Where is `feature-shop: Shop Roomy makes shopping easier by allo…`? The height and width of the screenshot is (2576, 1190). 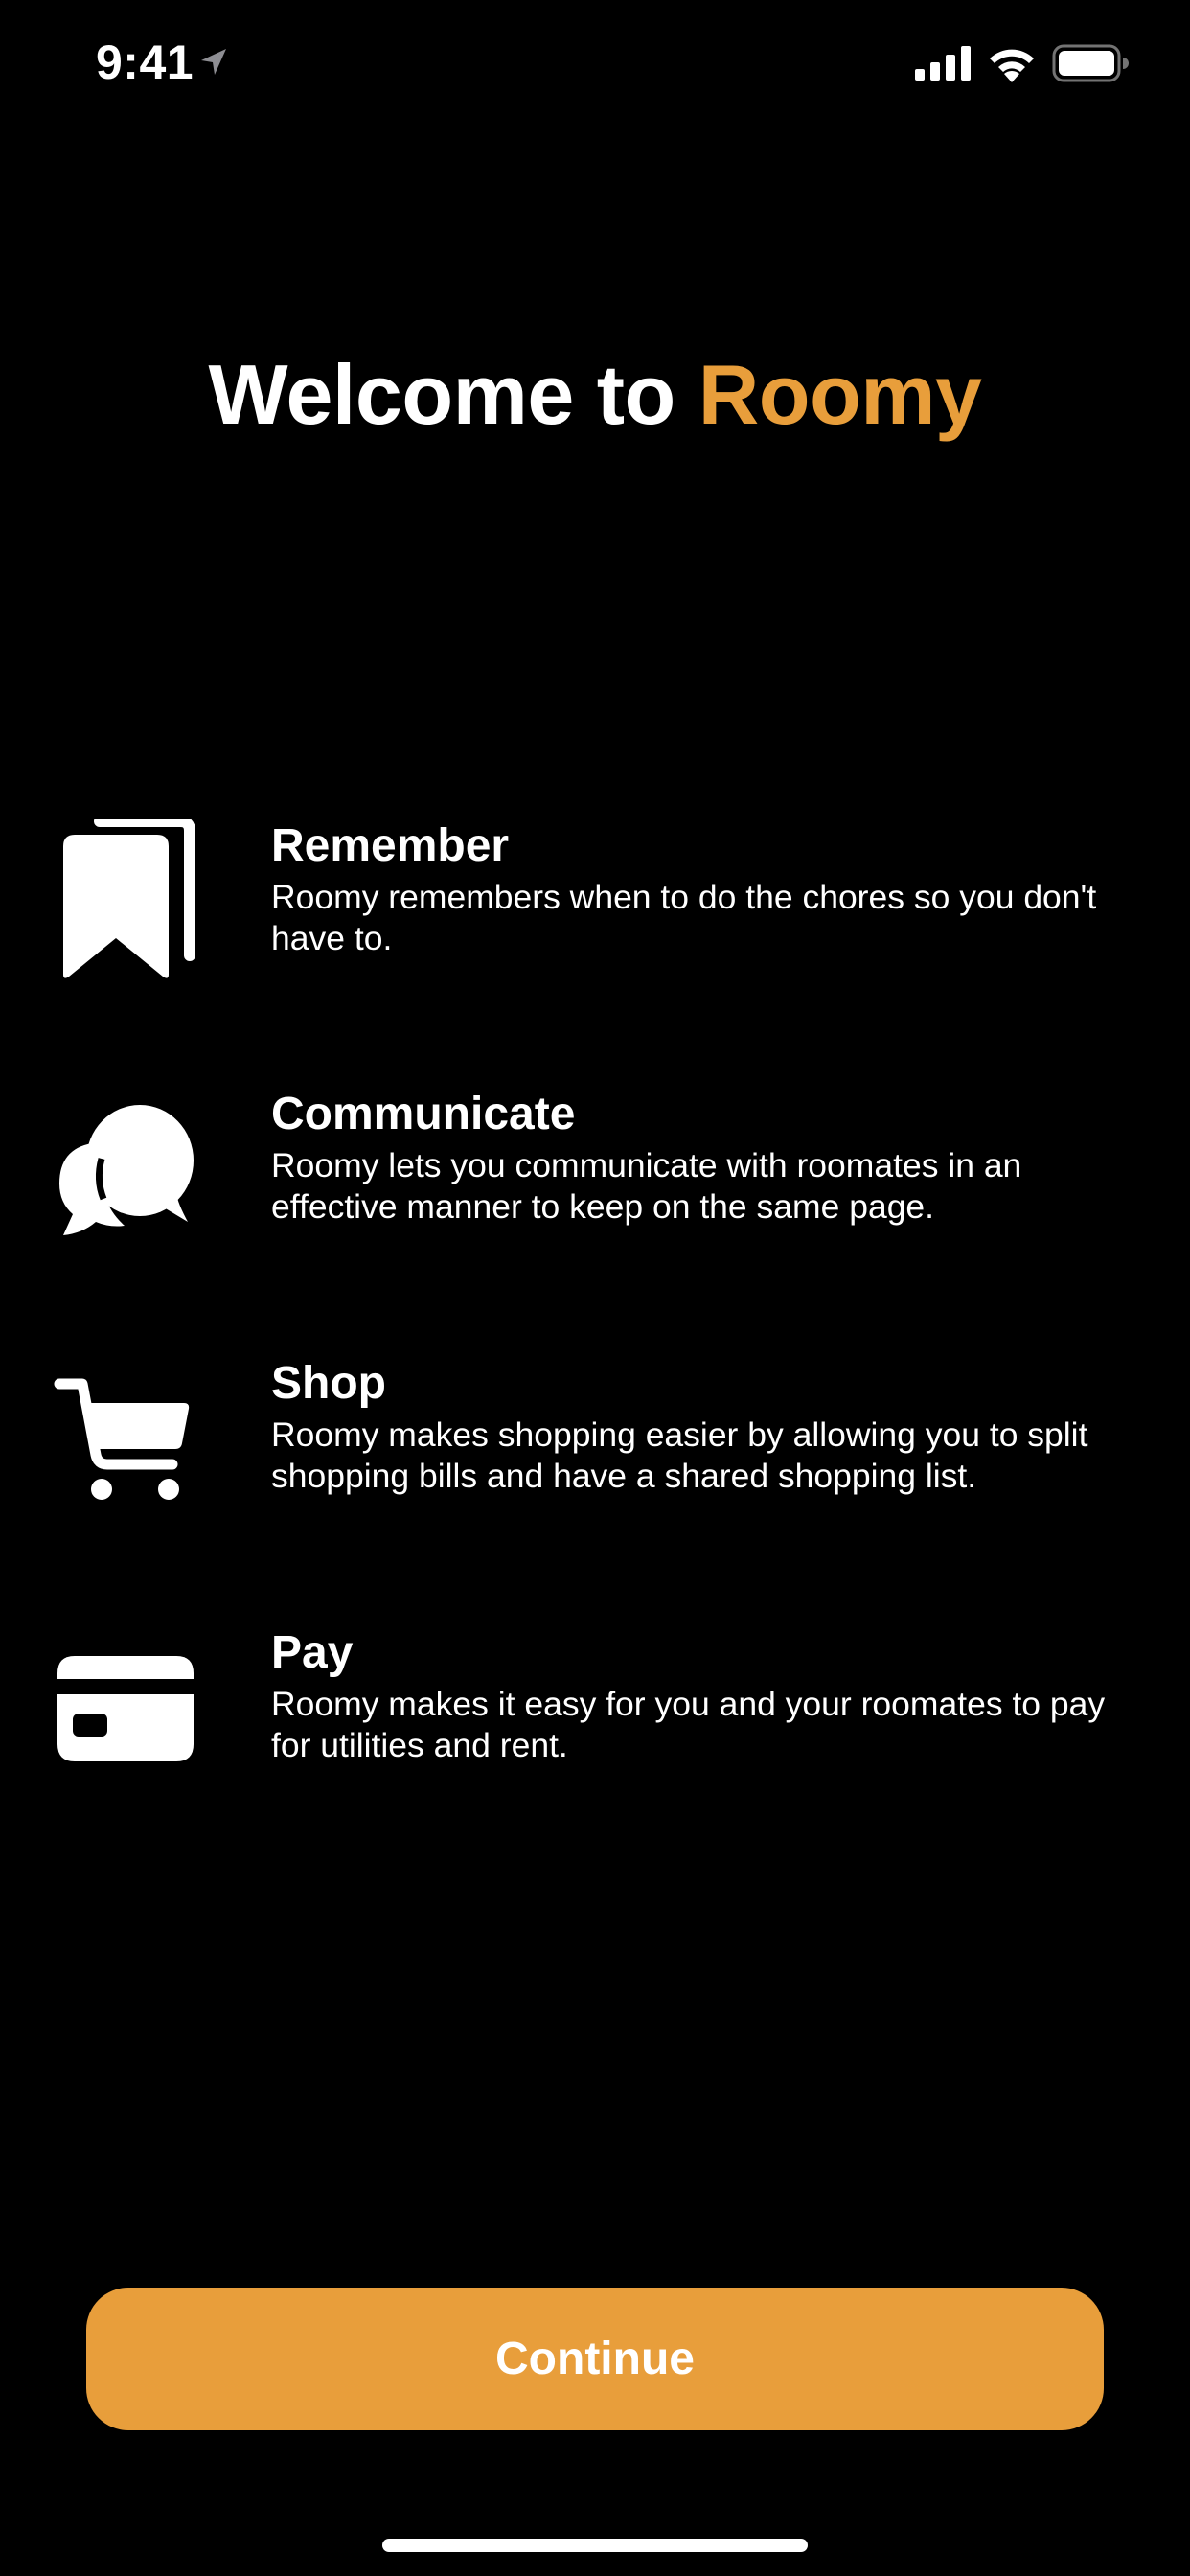
feature-shop: Shop Roomy makes shopping easier by allo… is located at coordinates (595, 1453).